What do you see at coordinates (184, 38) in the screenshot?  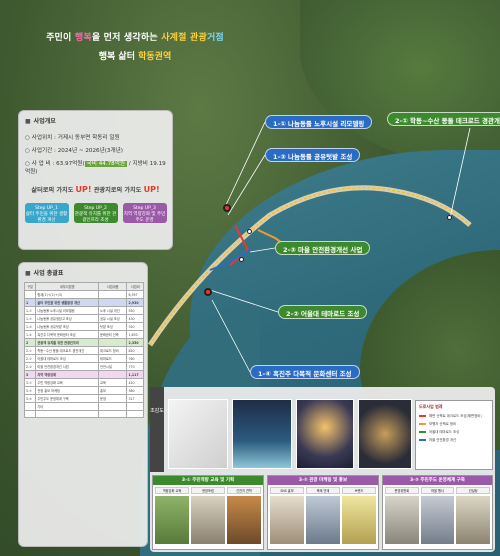 I see `title-highlight: 사계절 관광` at bounding box center [184, 38].